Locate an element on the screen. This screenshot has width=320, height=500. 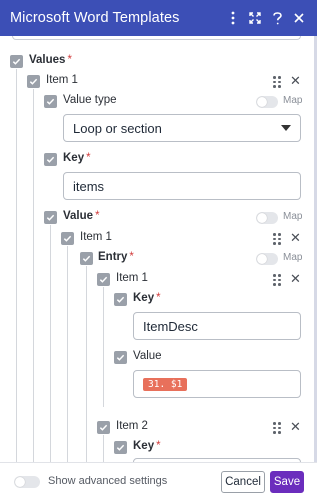
entry-map-toggle is located at coordinates (267, 259).